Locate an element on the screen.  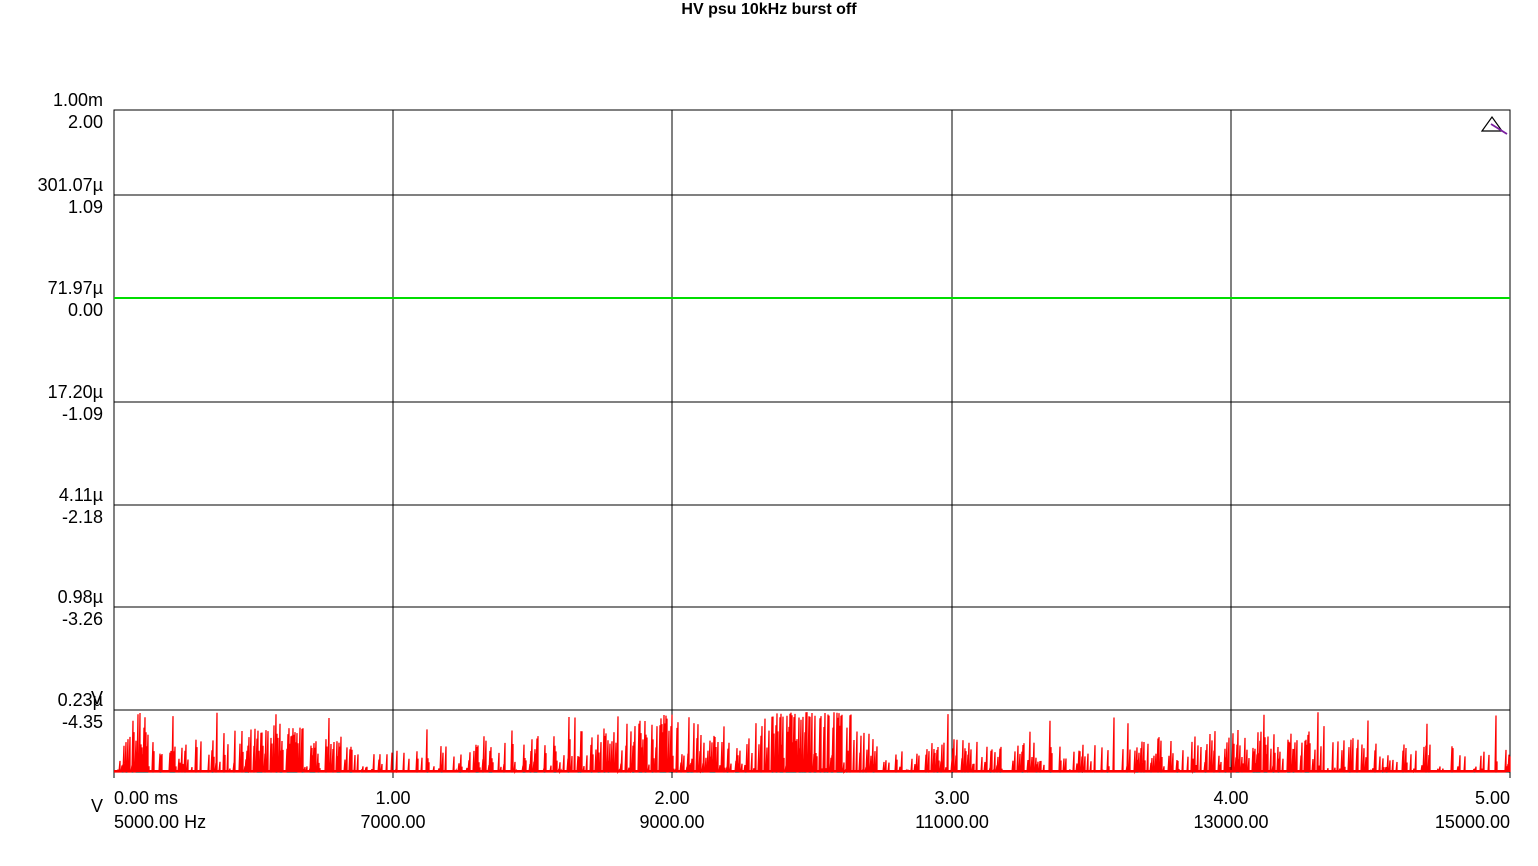
x-tick-label-time: 4.00 is located at coordinates (1230, 798).